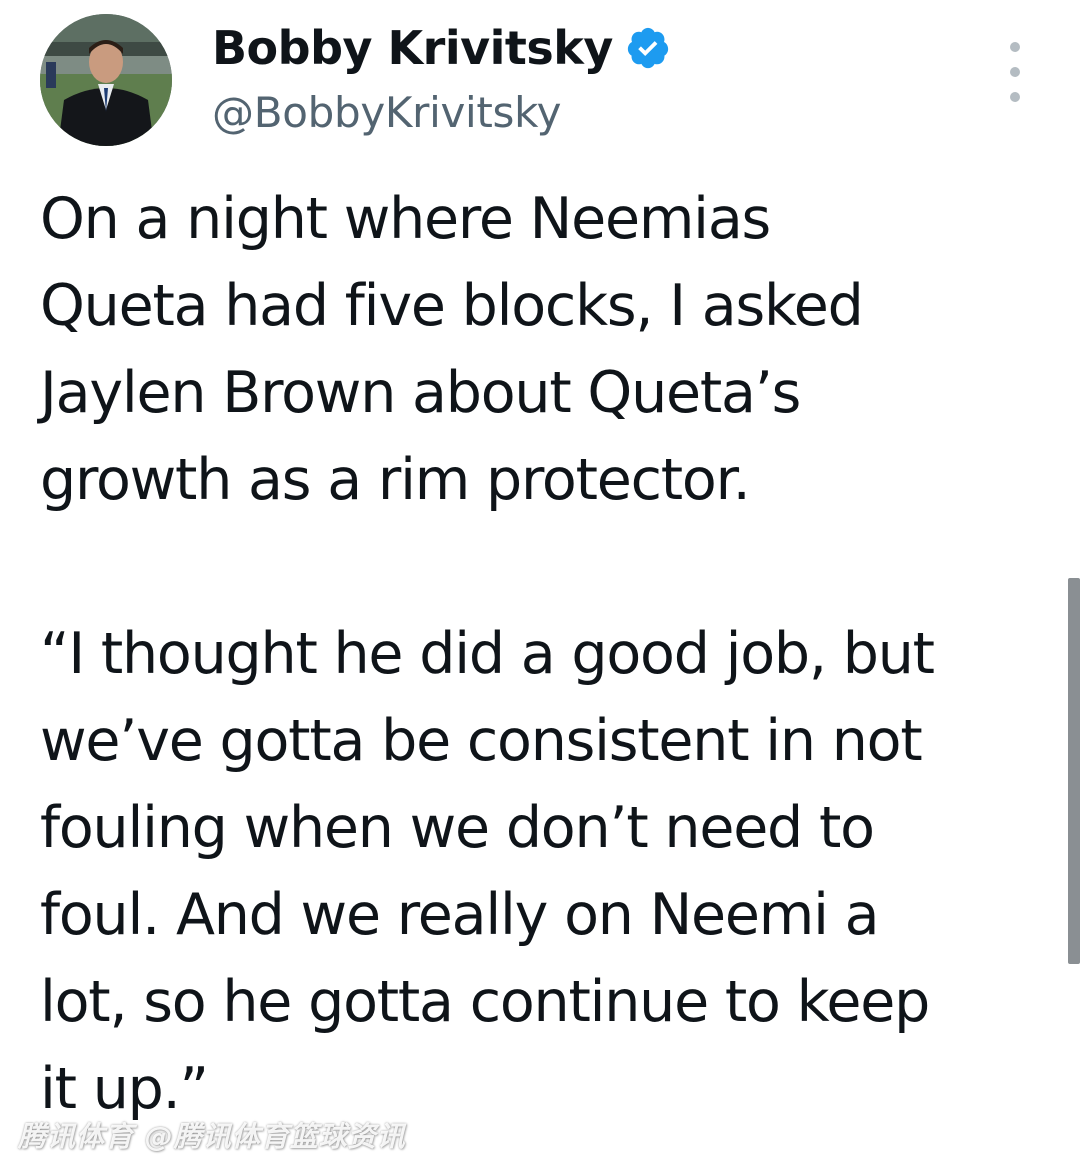 The image size is (1080, 1170). I want to click on tweet-header: Bobby Krivitsky @BobbyKrivitsky, so click(540, 84).